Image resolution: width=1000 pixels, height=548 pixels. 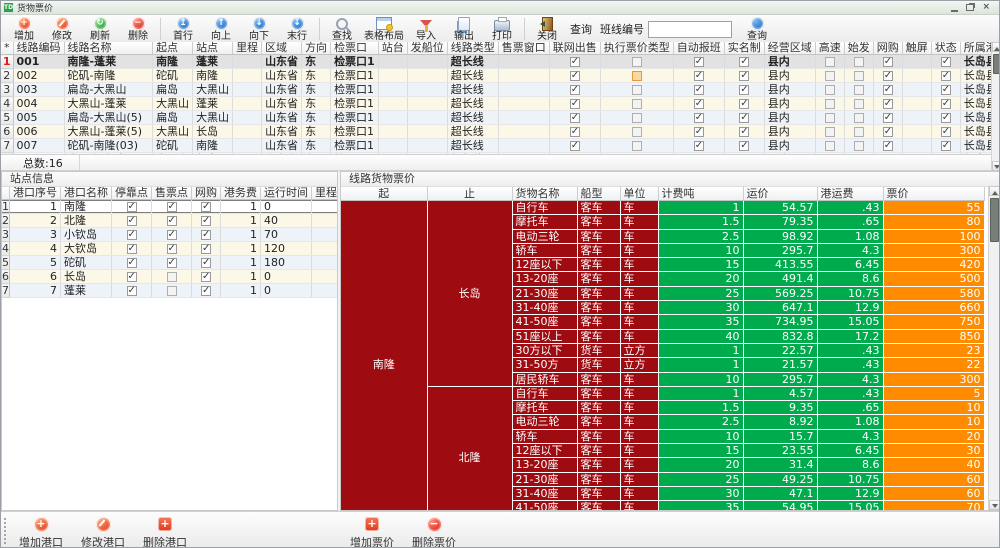 I want to click on scroll-down-icon, so click(x=994, y=505).